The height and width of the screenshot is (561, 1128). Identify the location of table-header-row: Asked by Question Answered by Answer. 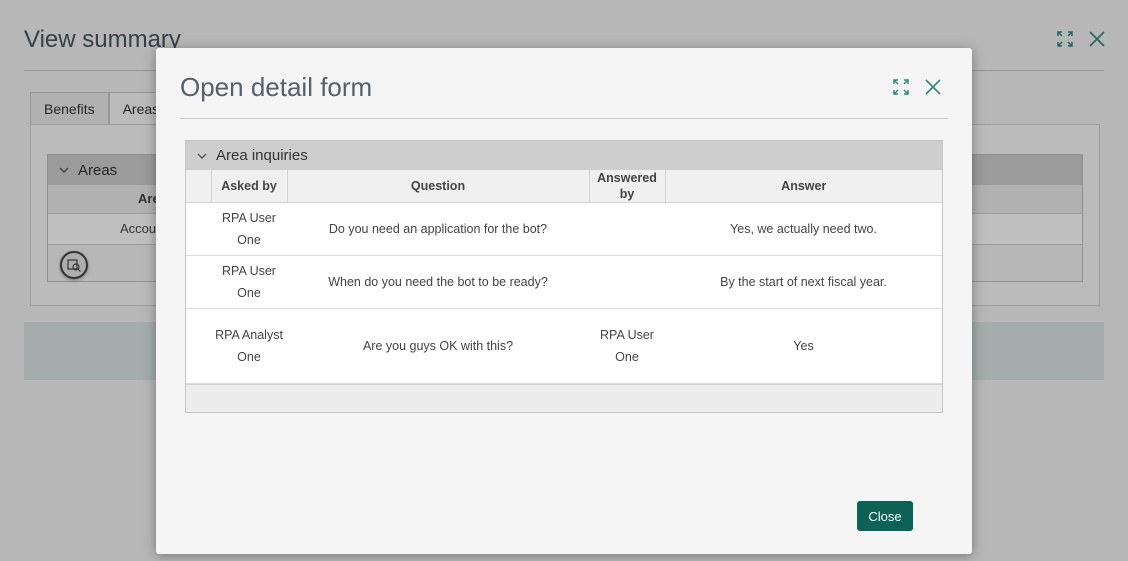
(564, 186).